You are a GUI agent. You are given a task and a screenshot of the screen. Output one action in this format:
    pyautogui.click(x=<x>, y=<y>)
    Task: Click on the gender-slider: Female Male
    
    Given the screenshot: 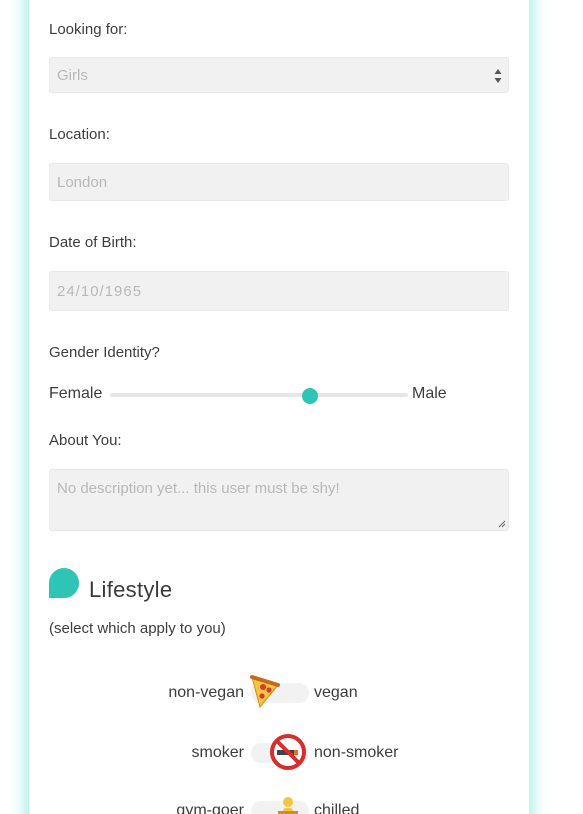 What is the action you would take?
    pyautogui.click(x=259, y=394)
    